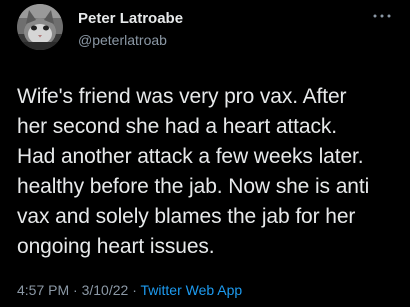 The image size is (410, 307). What do you see at coordinates (382, 16) in the screenshot?
I see `more-options-icon` at bounding box center [382, 16].